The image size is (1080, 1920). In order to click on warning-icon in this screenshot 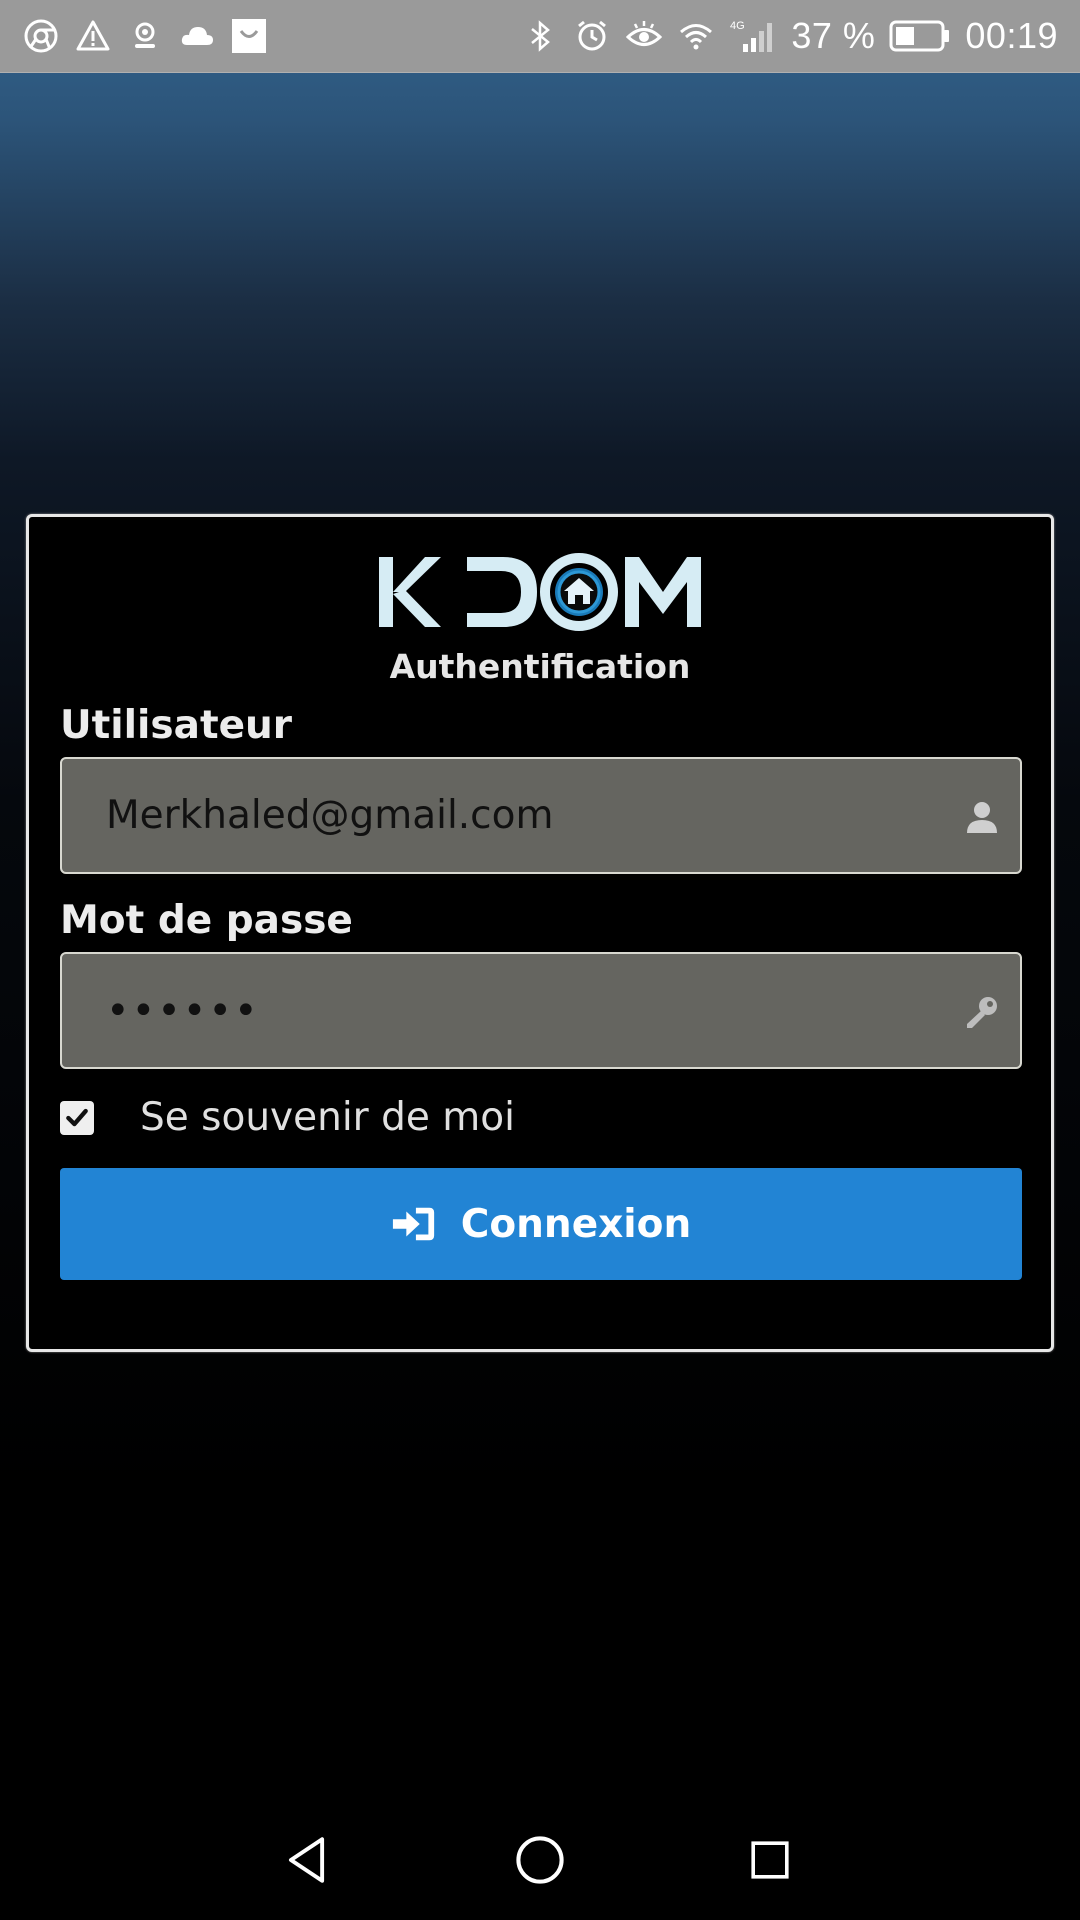, I will do `click(93, 36)`.